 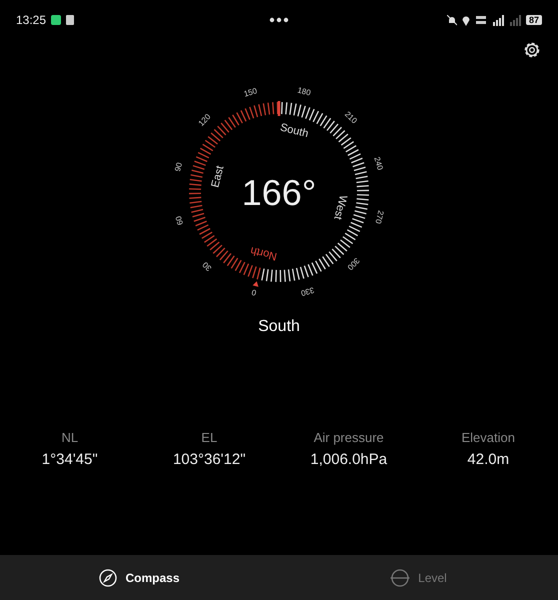 I want to click on nav-tab: Compass, so click(x=139, y=577).